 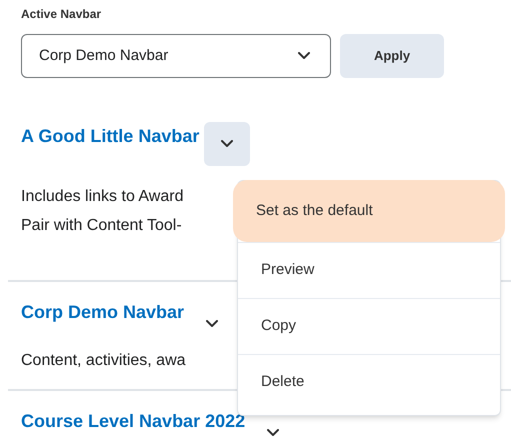 I want to click on navbar-title-link: Course Level Navbar 2022, so click(x=133, y=421).